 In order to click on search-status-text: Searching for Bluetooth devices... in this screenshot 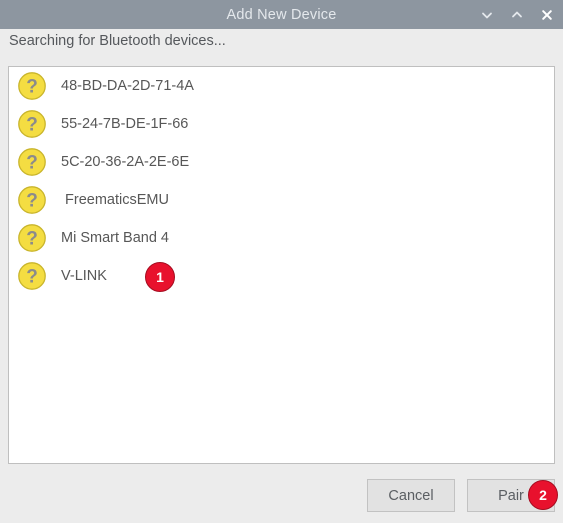, I will do `click(117, 41)`.